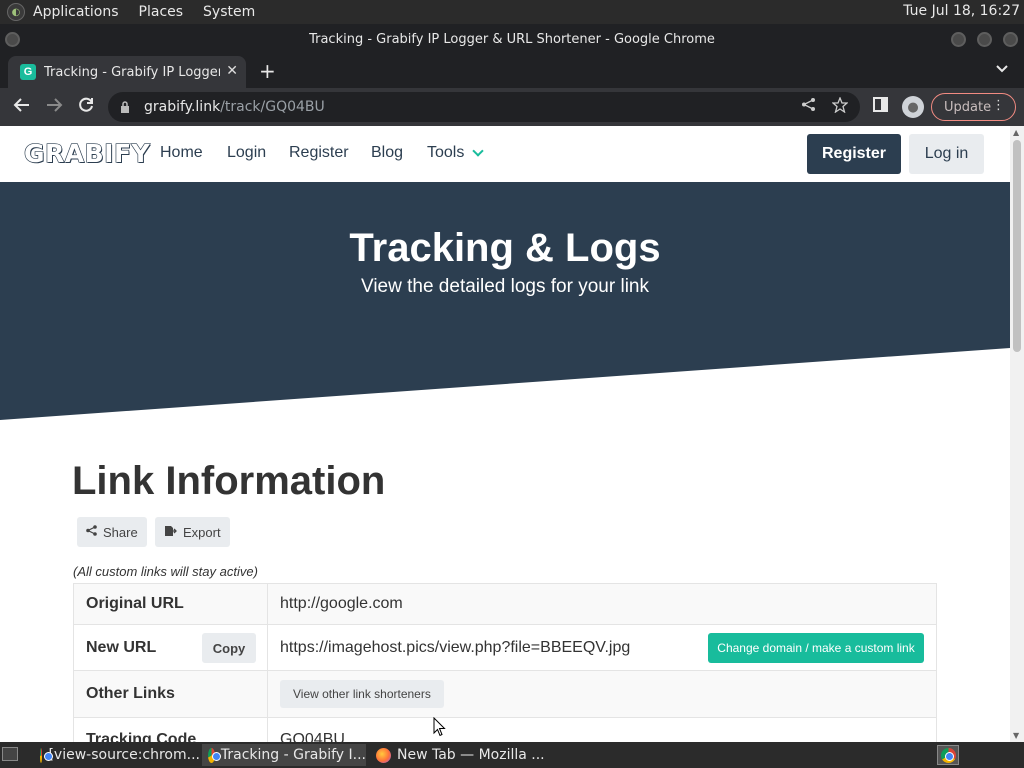 The image size is (1024, 768). I want to click on distro-logo-icon: ◐, so click(16, 12).